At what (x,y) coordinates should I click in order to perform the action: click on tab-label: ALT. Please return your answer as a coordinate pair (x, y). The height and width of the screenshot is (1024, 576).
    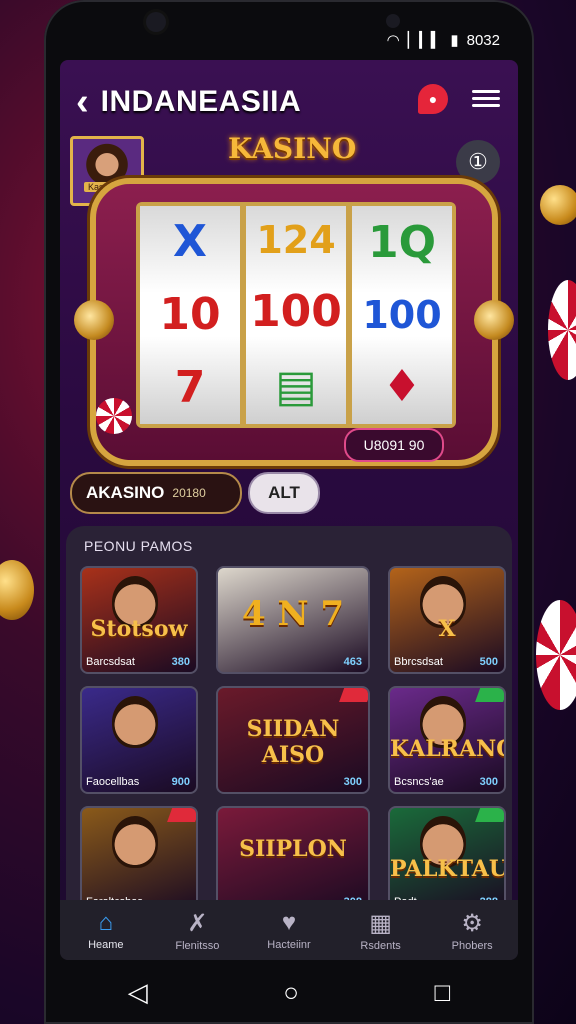
    Looking at the image, I should click on (284, 492).